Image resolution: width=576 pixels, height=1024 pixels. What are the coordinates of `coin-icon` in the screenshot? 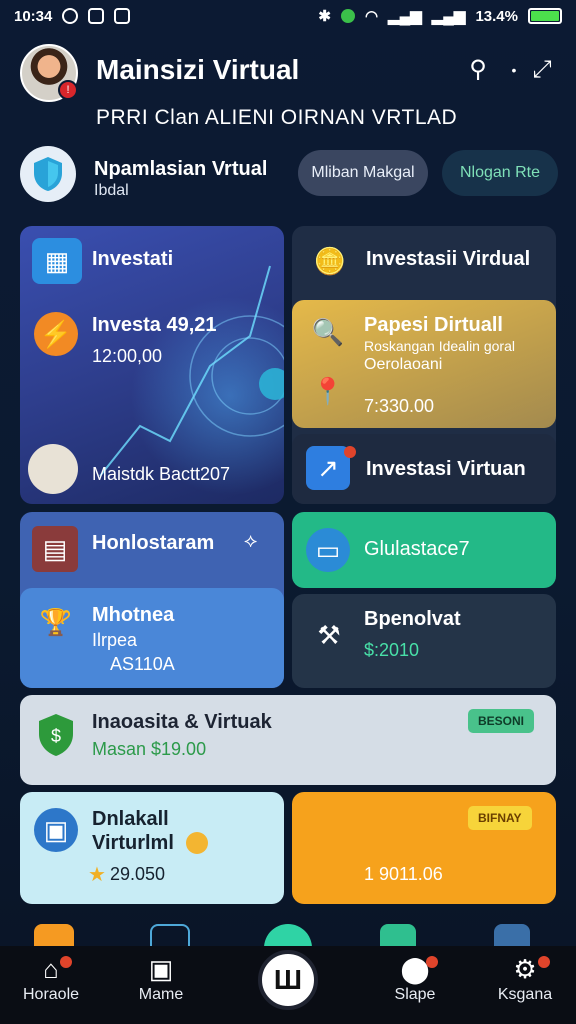 It's located at (197, 843).